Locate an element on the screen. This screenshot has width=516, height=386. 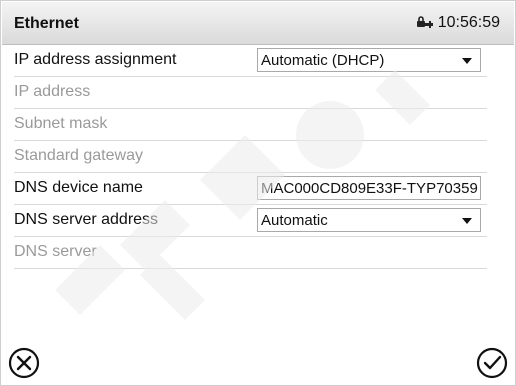
page-title: Ethernet is located at coordinates (46, 23).